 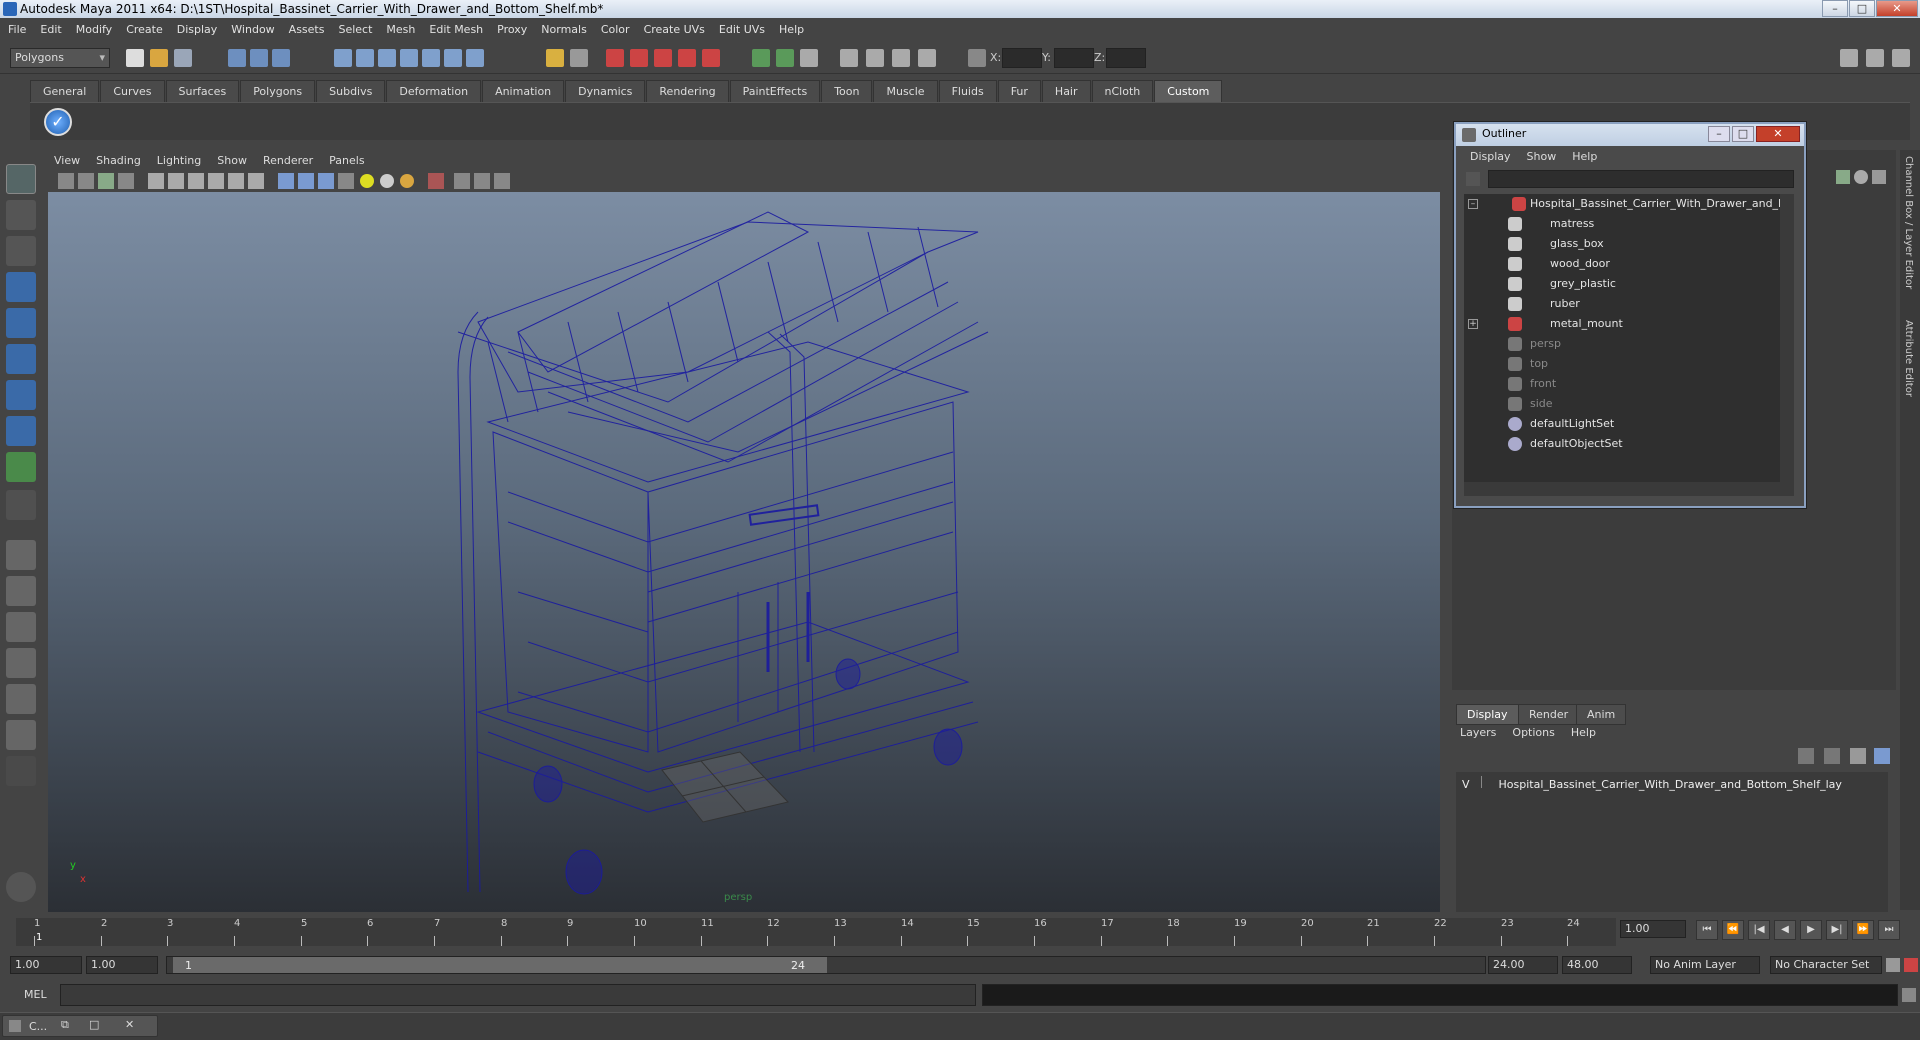 I want to click on shelf-tab-surfaces: Surfaces, so click(x=202, y=91).